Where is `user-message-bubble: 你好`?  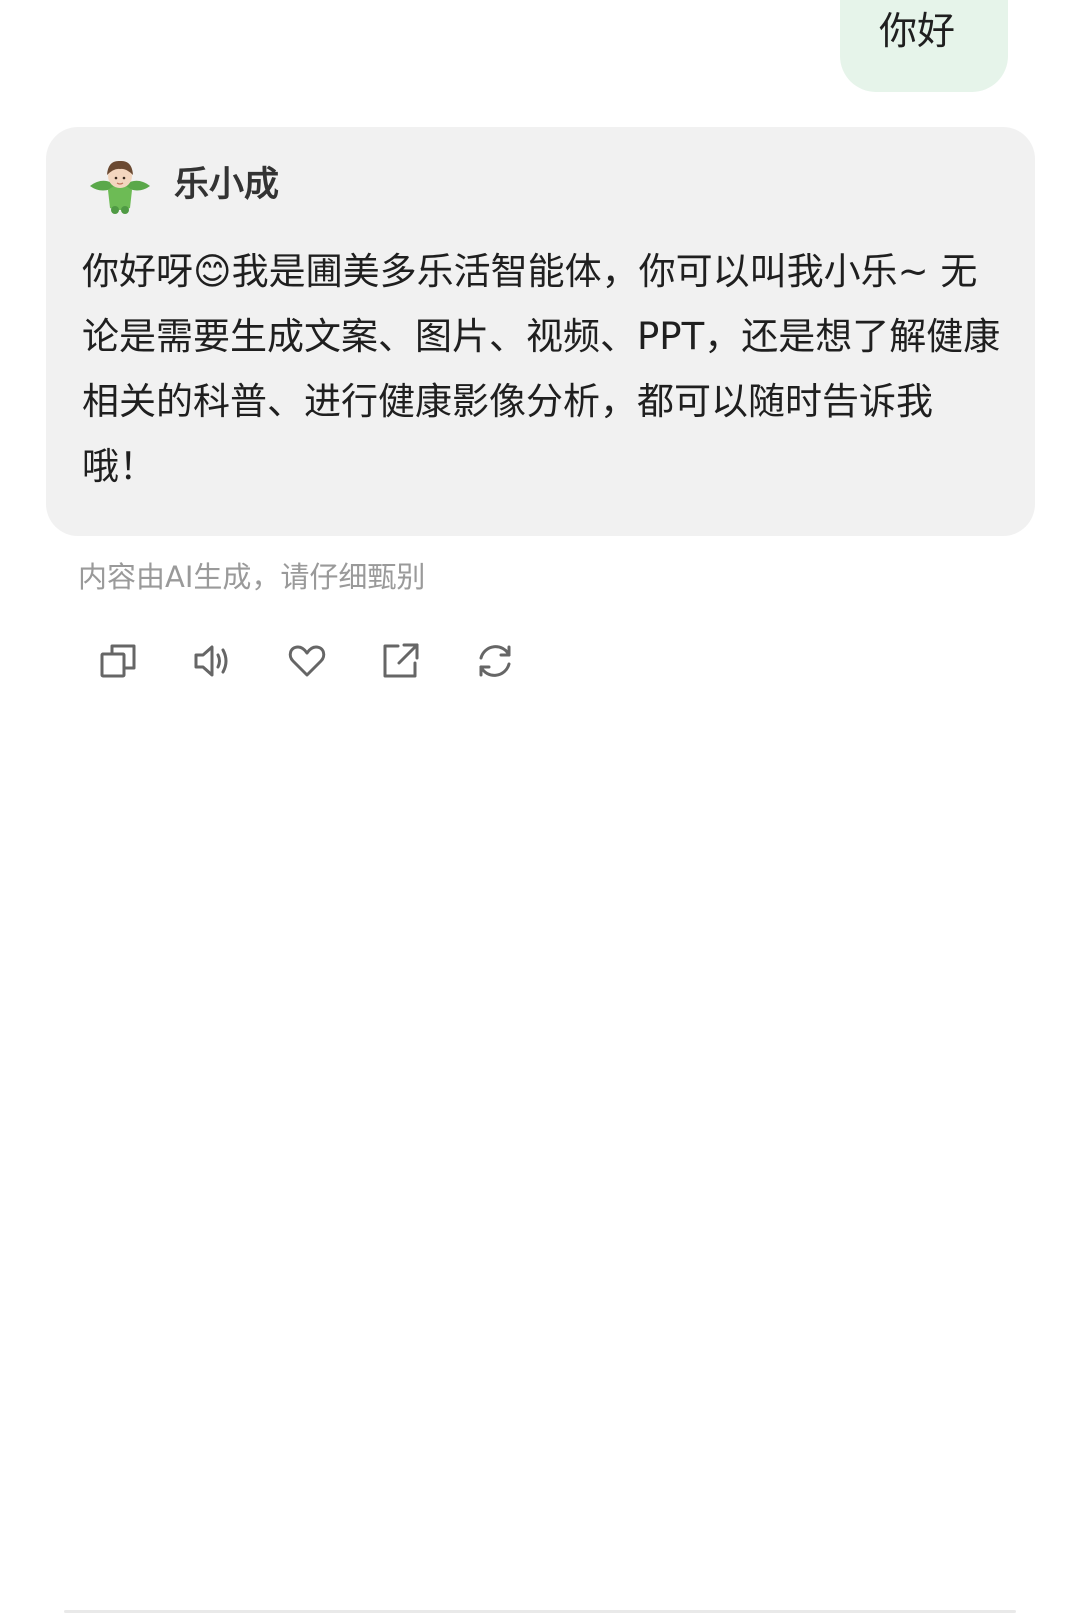 user-message-bubble: 你好 is located at coordinates (924, 46).